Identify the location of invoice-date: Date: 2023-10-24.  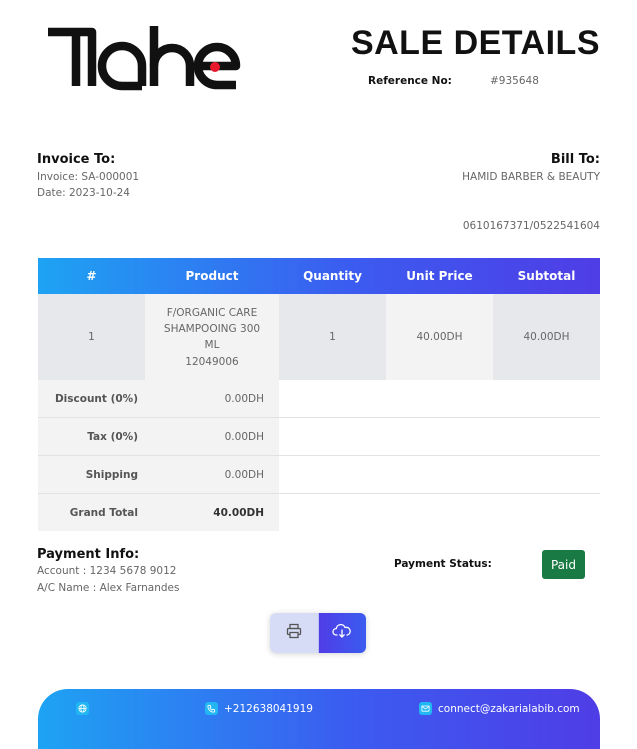
(83, 193).